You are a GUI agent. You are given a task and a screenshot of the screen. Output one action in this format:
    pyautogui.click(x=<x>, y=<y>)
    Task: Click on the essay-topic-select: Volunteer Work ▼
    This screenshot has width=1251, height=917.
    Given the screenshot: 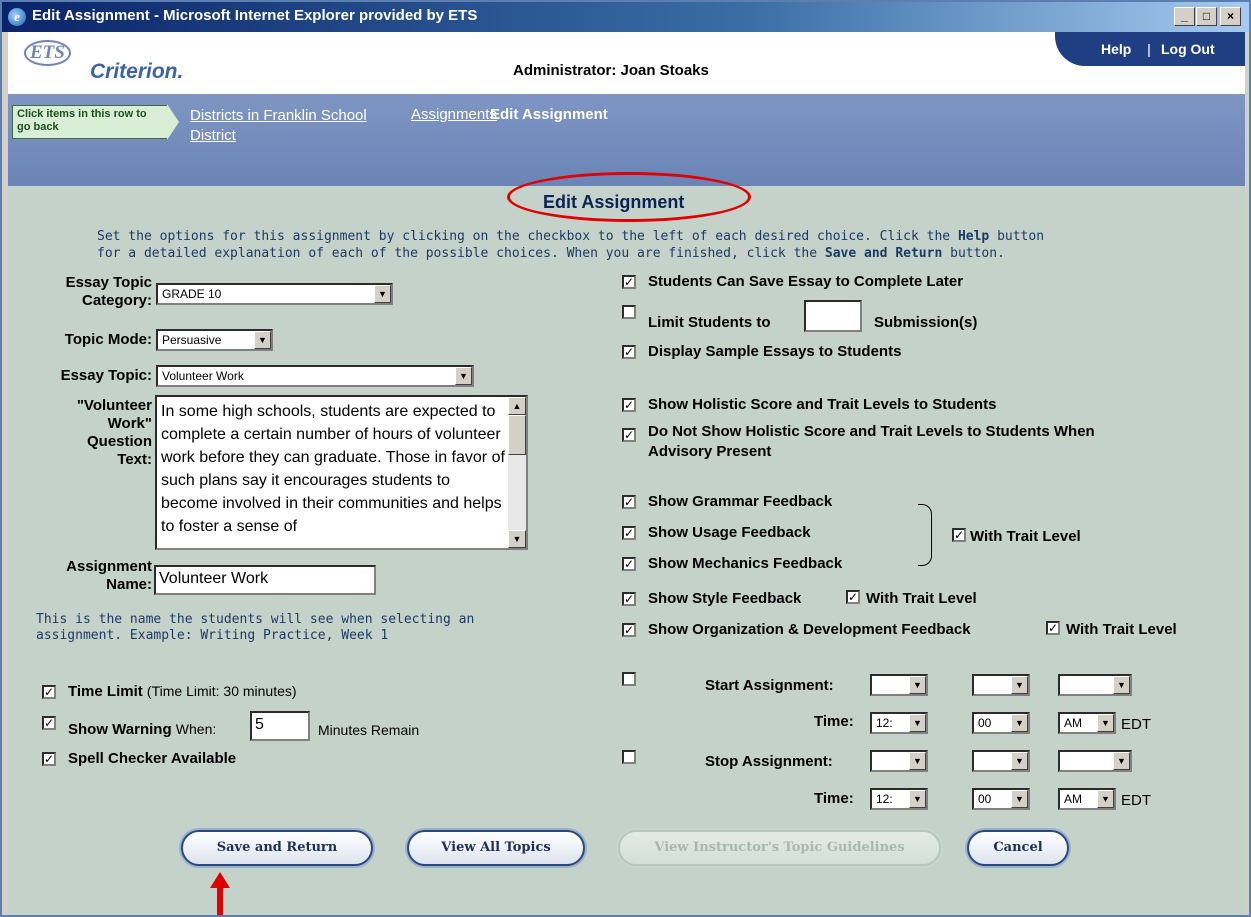 What is the action you would take?
    pyautogui.click(x=315, y=376)
    